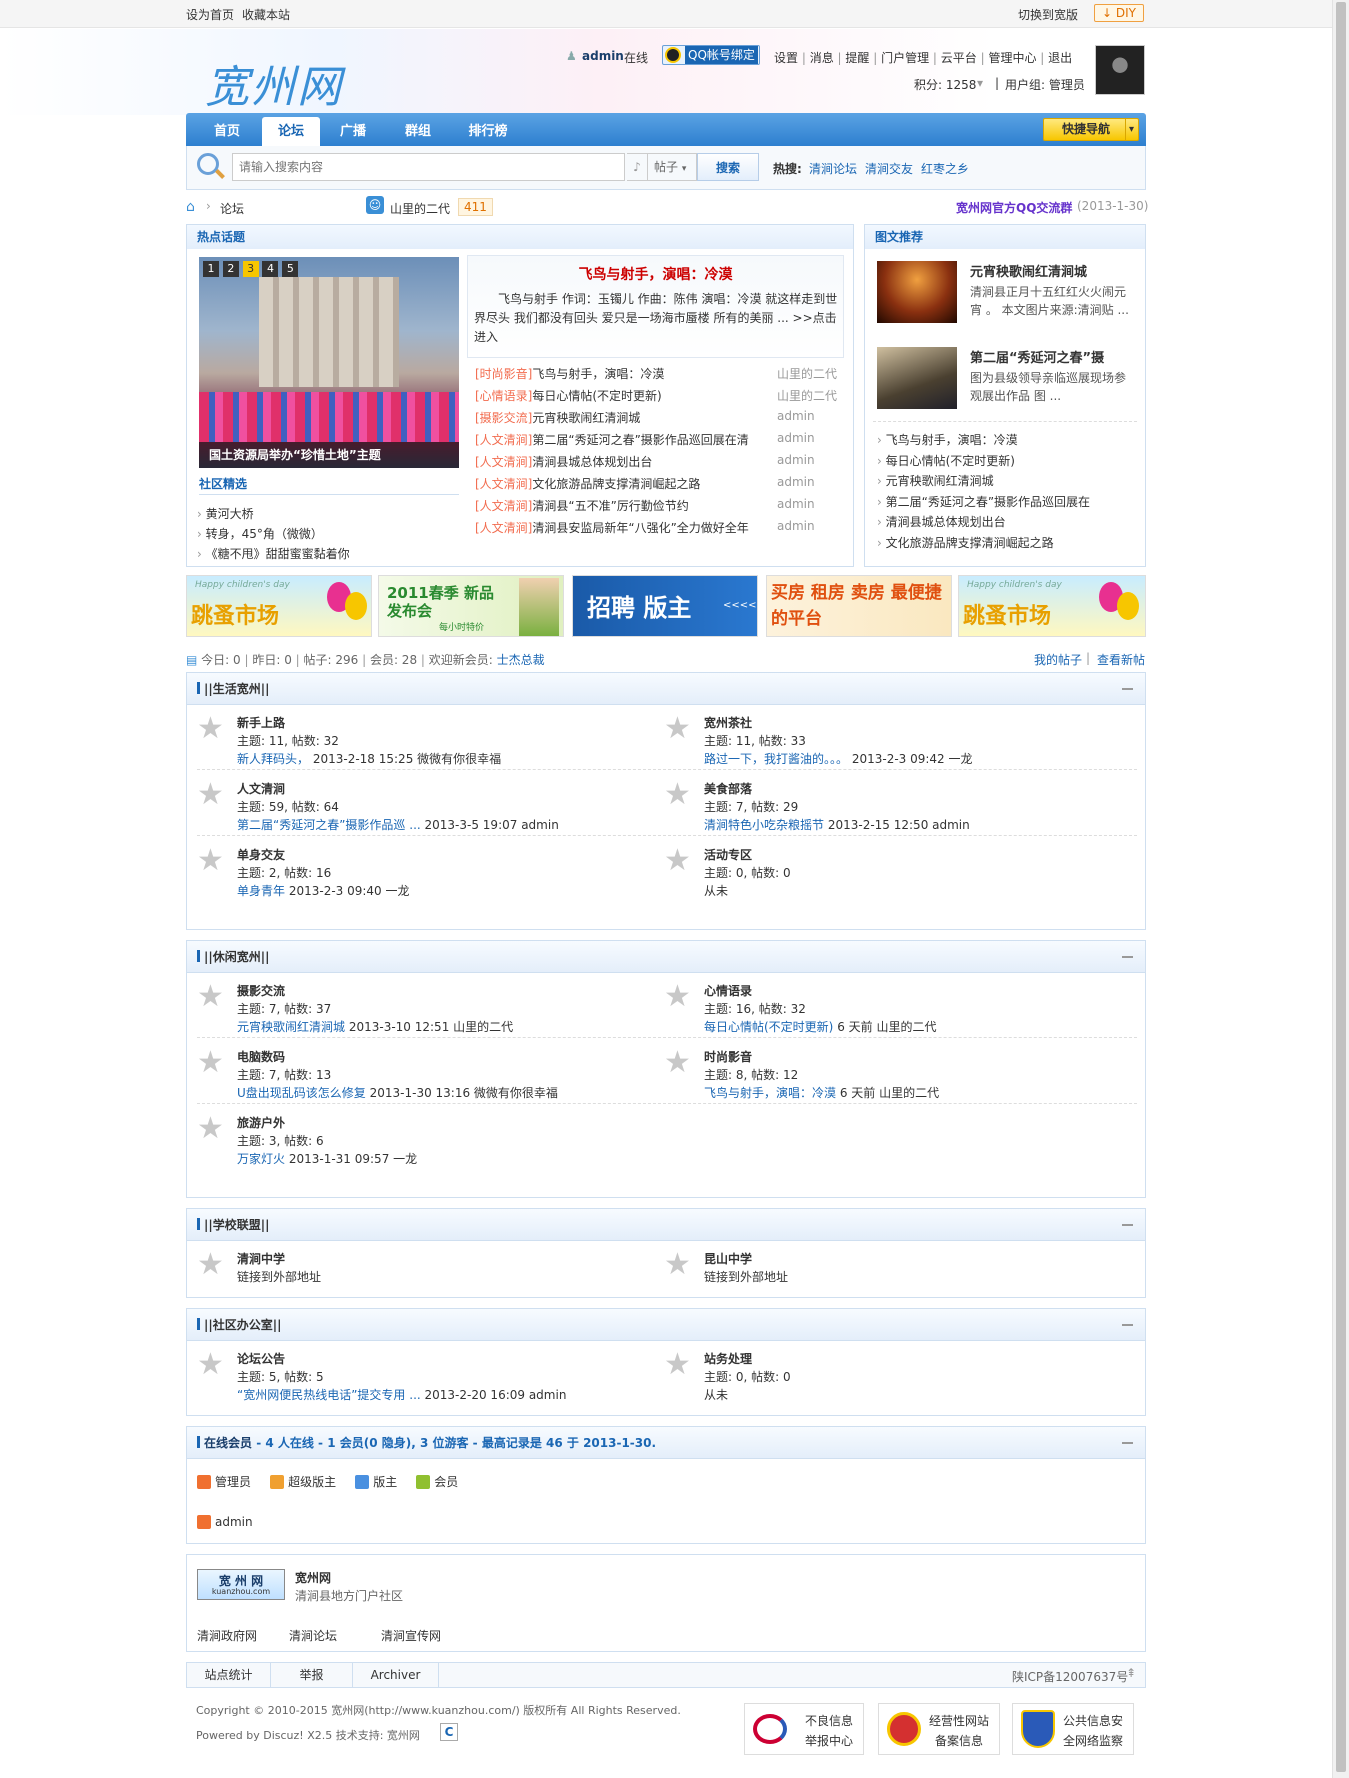 This screenshot has height=1778, width=1349. Describe the element at coordinates (261, 788) in the screenshot. I see `forum-name: 人文清涧` at that location.